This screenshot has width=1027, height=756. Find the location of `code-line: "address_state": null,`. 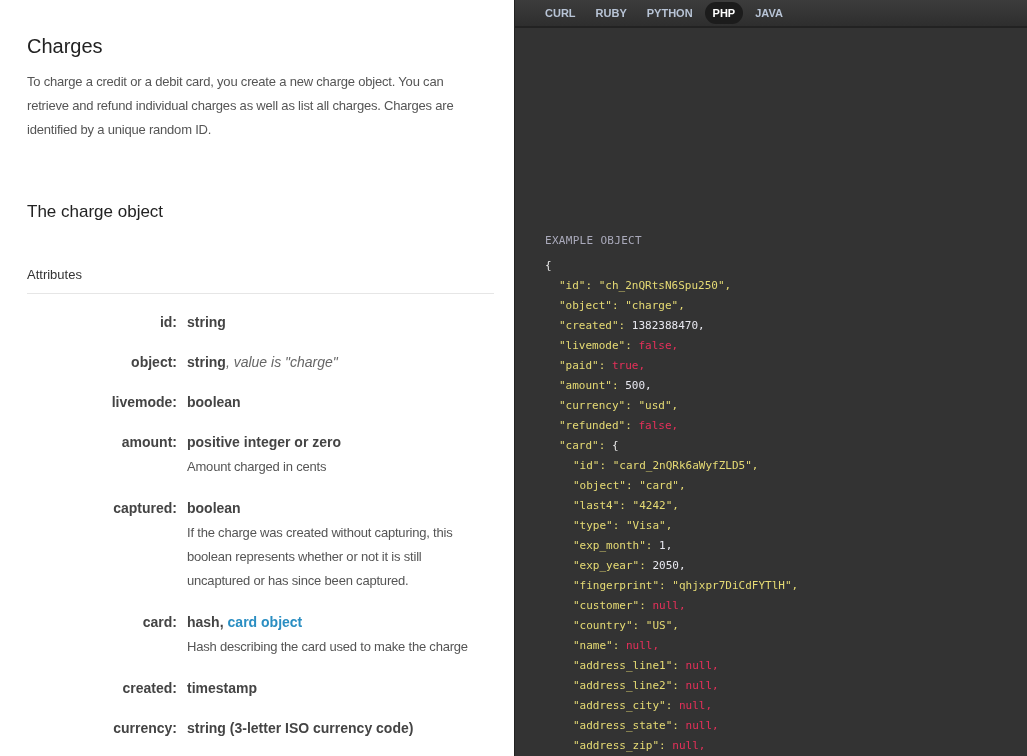

code-line: "address_state": null, is located at coordinates (646, 726).